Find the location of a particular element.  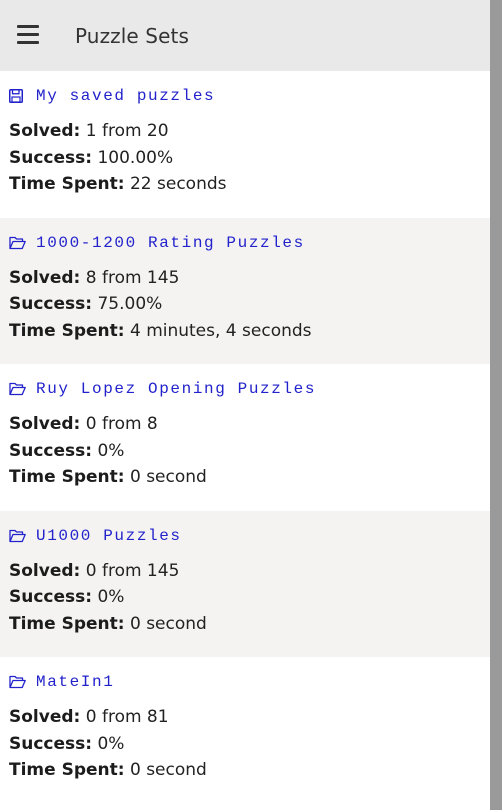

solved-stat: Solved: 0 from 145 is located at coordinates (249, 571).